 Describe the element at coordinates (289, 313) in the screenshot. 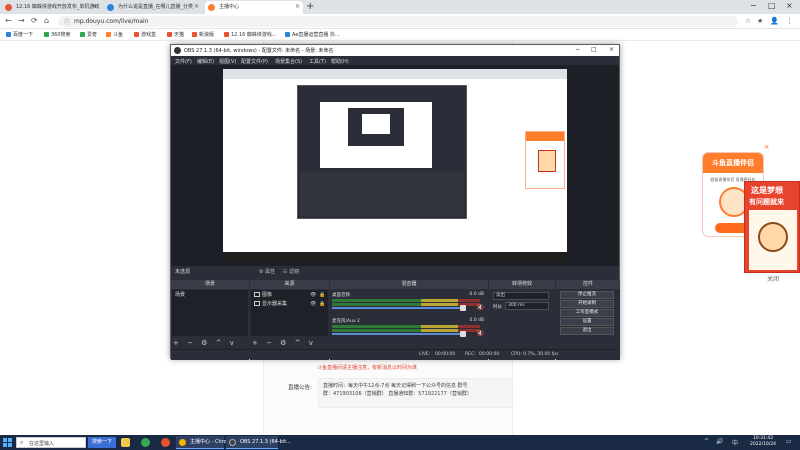

I see `sources-list: 图像 👁 🔒 显示器采集 👁 🔒` at that location.